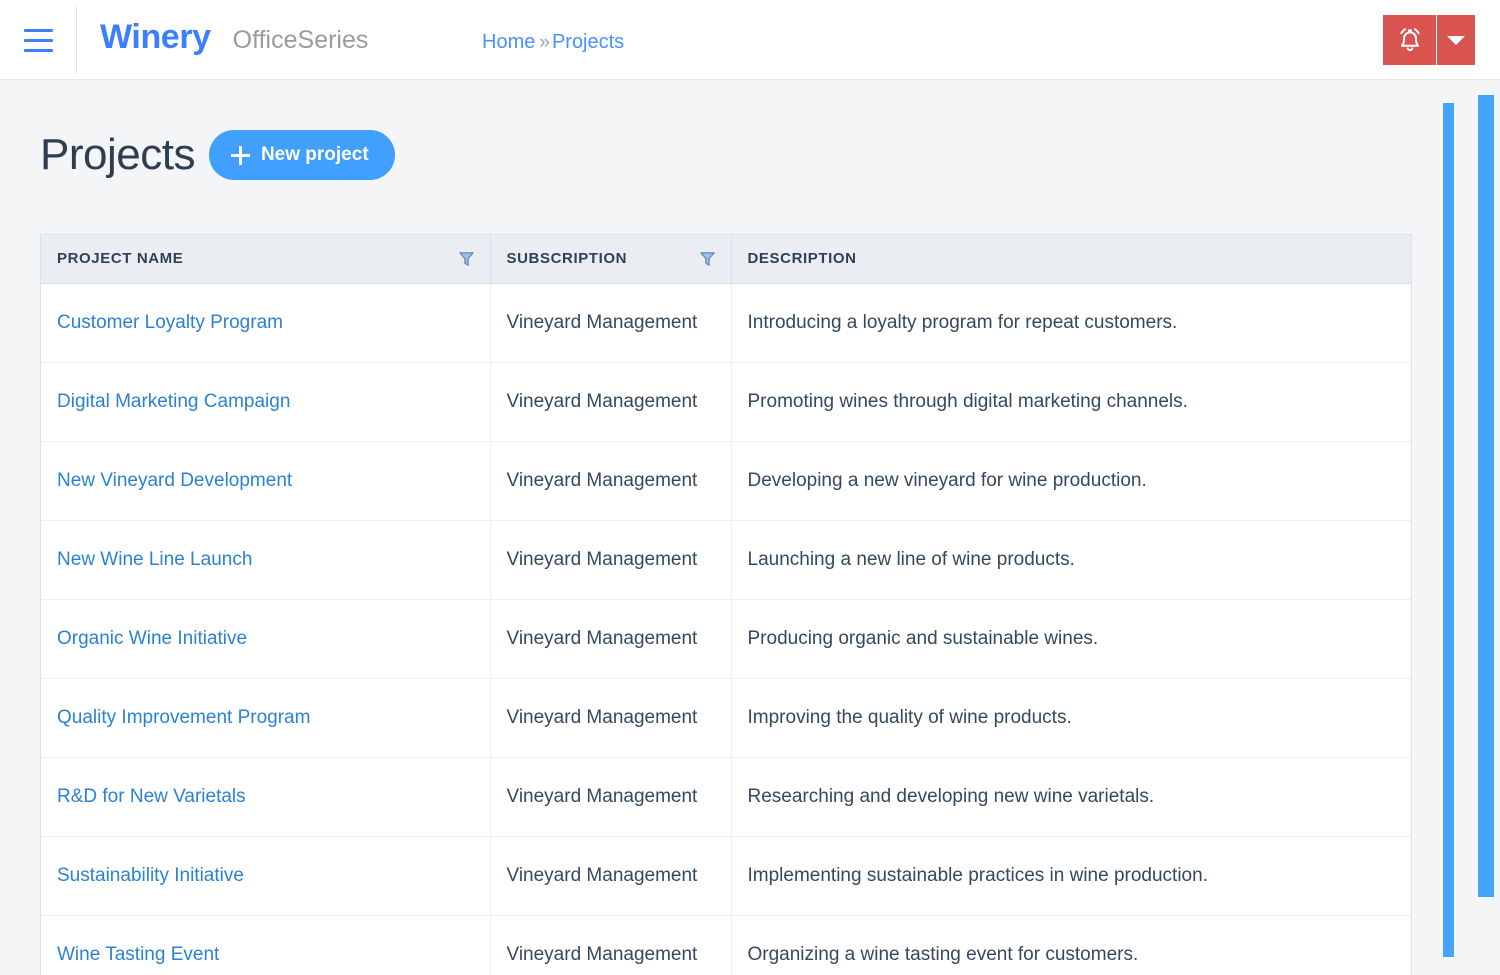 Image resolution: width=1500 pixels, height=975 pixels. I want to click on page-header: Projects New project, so click(217, 155).